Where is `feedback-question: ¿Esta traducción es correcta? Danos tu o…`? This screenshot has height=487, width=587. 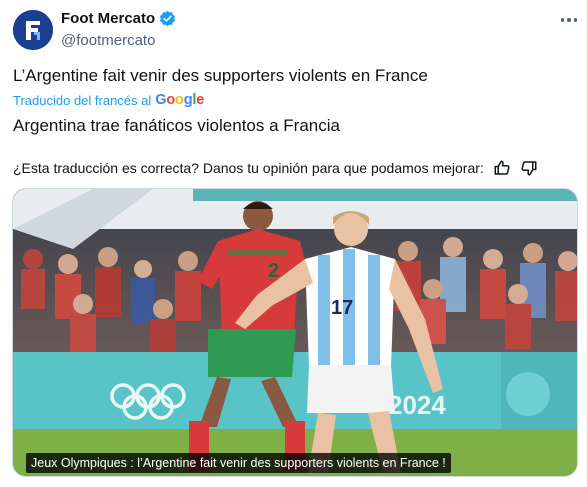 feedback-question: ¿Esta traducción es correcta? Danos tu o… is located at coordinates (248, 168).